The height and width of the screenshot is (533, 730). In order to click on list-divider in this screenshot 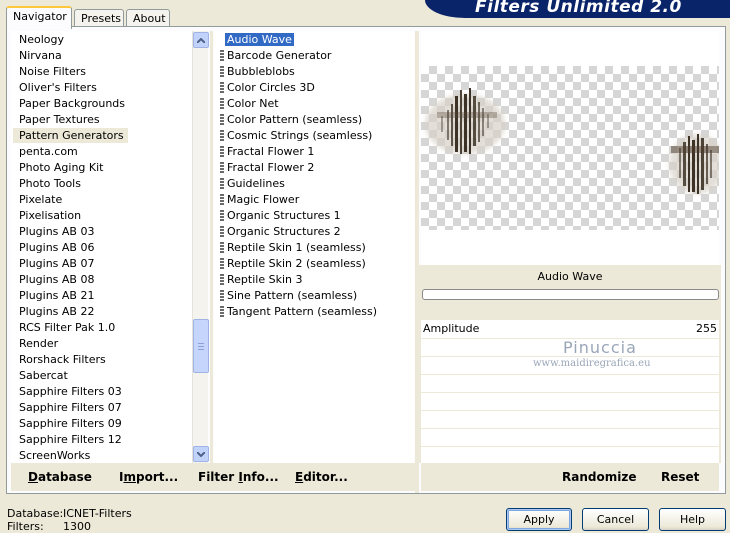, I will do `click(211, 247)`.